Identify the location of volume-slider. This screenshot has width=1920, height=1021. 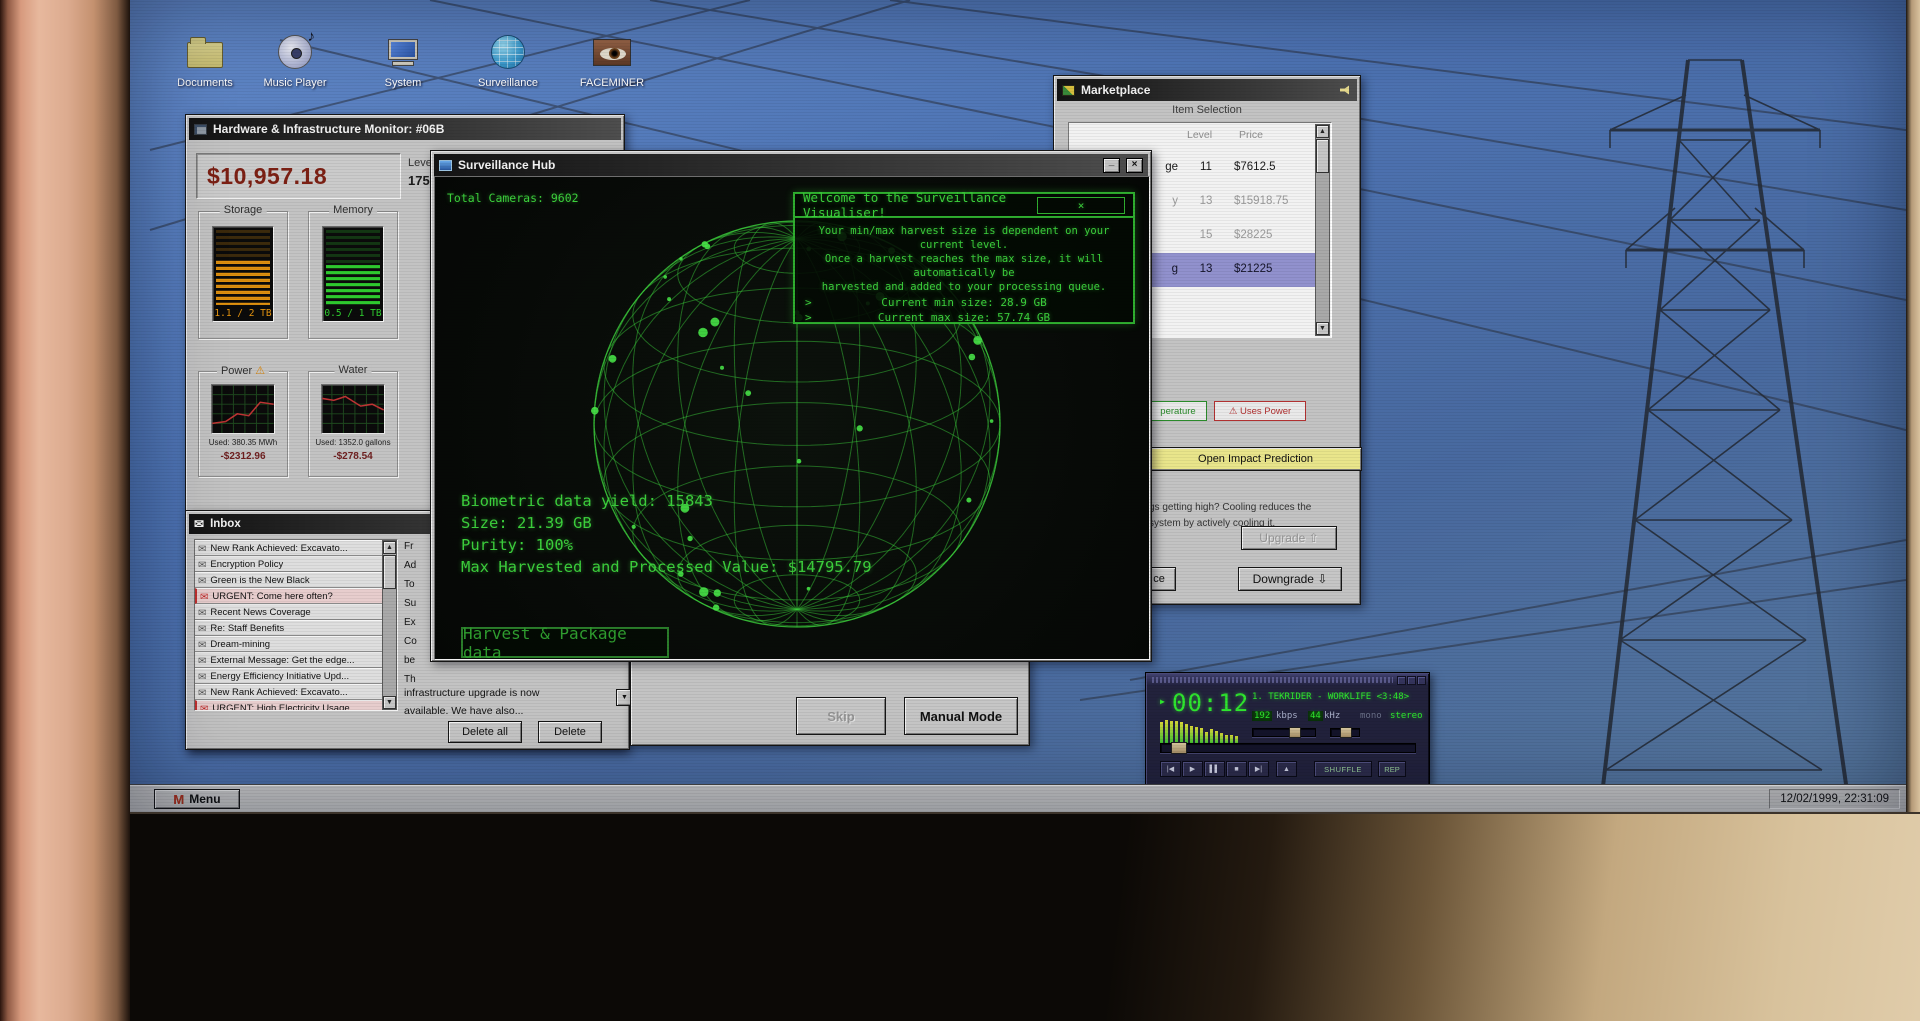
(1284, 732).